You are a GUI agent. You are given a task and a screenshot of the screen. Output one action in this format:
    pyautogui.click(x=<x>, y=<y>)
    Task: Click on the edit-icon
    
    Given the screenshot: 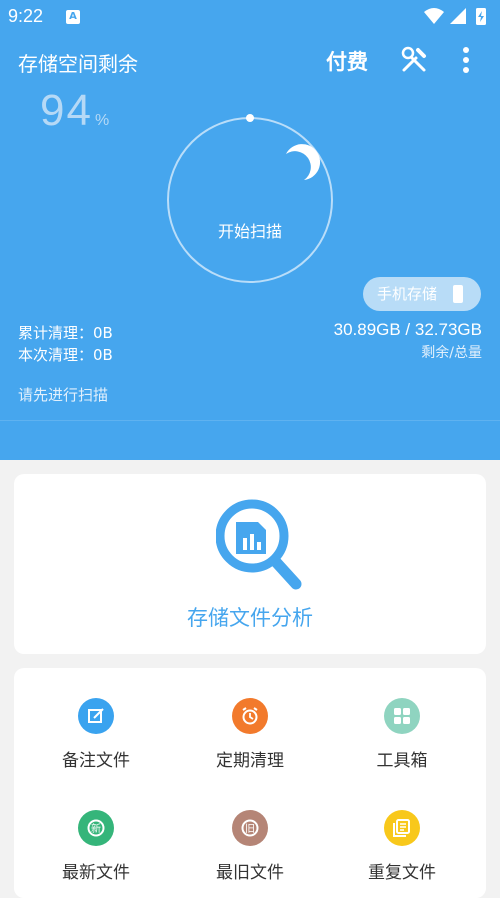 What is the action you would take?
    pyautogui.click(x=96, y=716)
    